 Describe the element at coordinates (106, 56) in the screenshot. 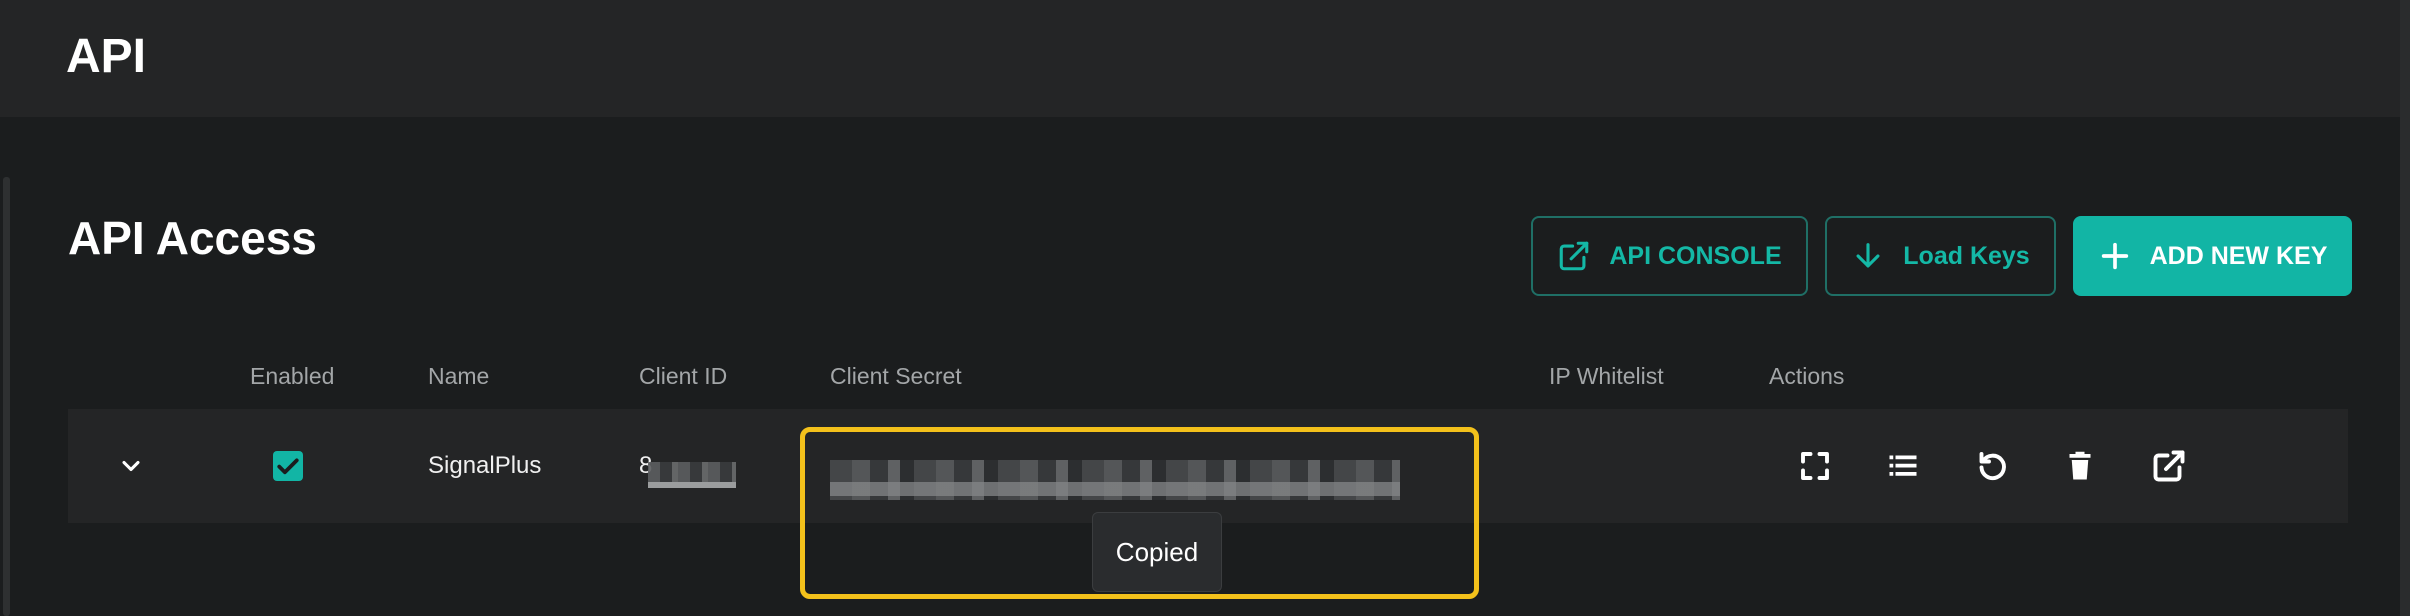

I see `app-title: API` at that location.